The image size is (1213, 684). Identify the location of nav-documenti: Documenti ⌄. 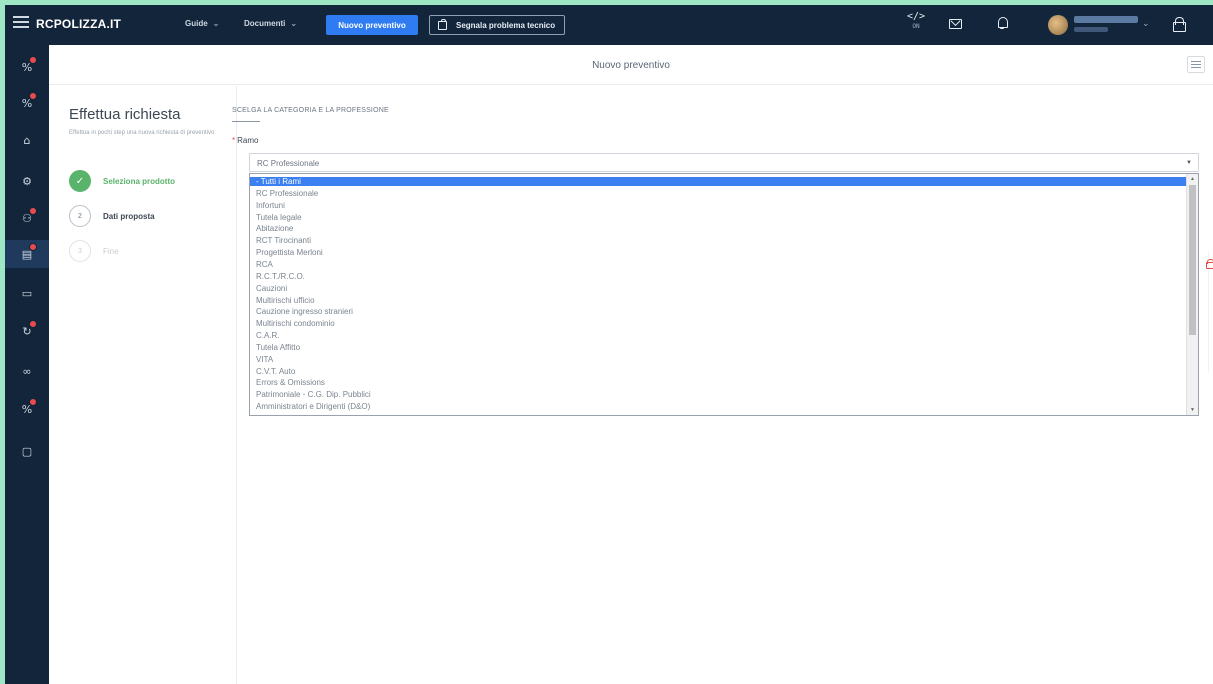
(270, 23).